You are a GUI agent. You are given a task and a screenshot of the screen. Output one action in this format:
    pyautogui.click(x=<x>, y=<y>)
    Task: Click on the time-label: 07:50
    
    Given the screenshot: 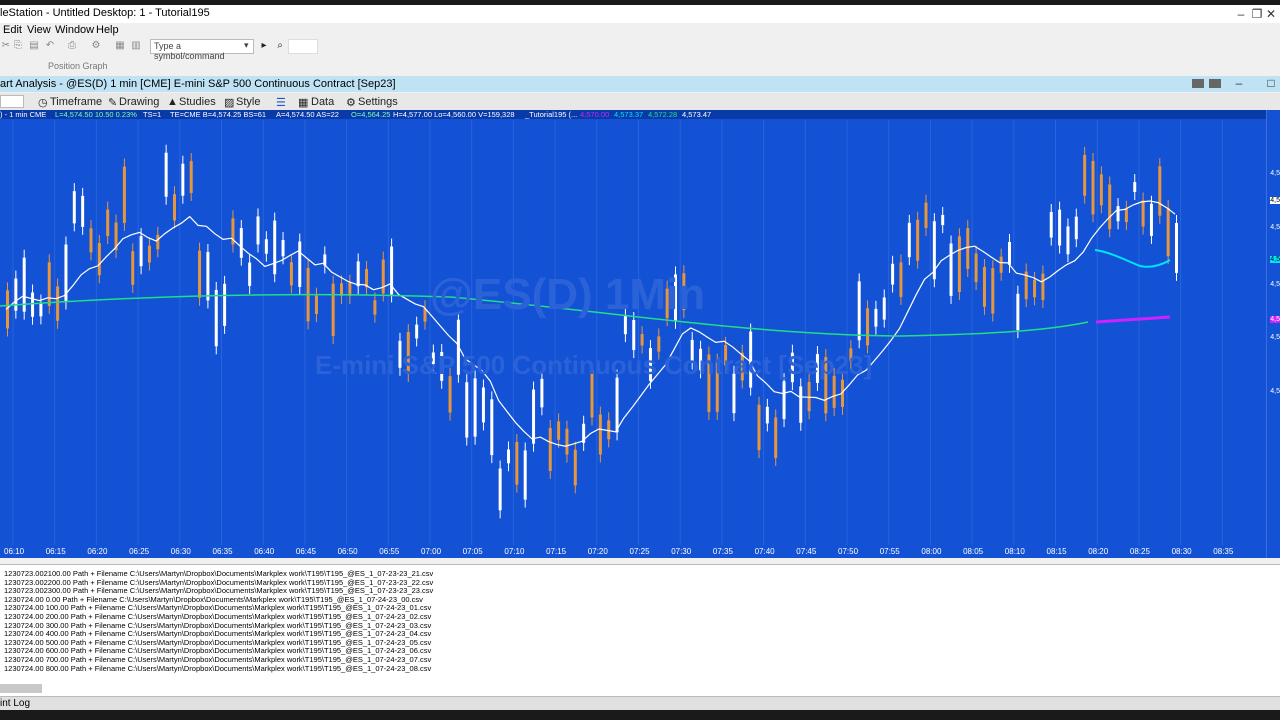 What is the action you would take?
    pyautogui.click(x=848, y=551)
    